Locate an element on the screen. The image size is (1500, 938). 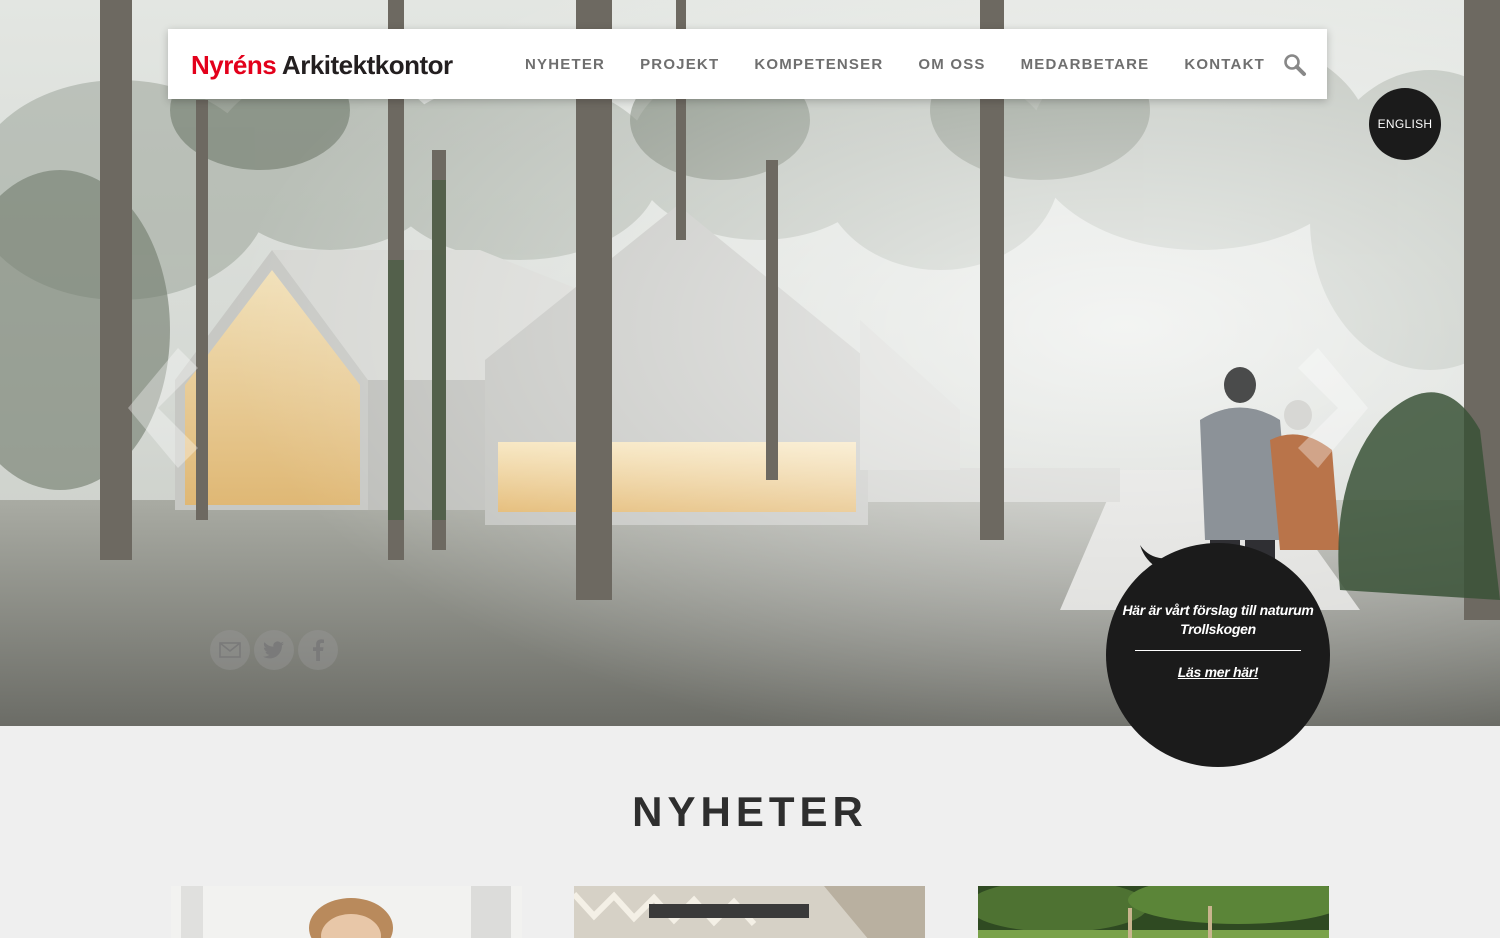
twitter-icon is located at coordinates (273, 650).